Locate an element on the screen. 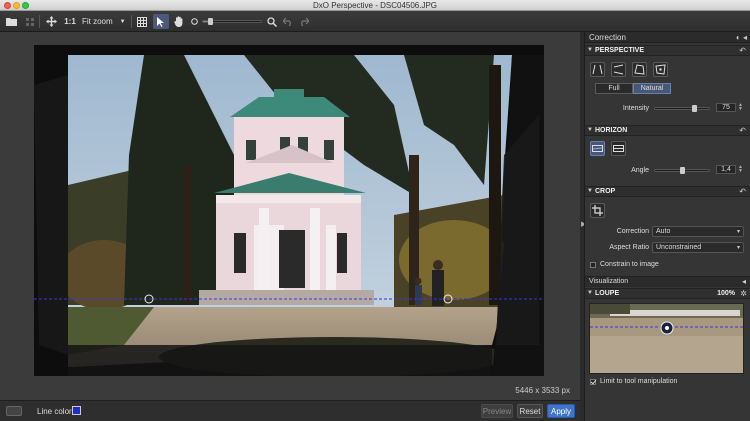 Image resolution: width=750 pixels, height=421 pixels. crop-correction-value: Auto is located at coordinates (663, 231).